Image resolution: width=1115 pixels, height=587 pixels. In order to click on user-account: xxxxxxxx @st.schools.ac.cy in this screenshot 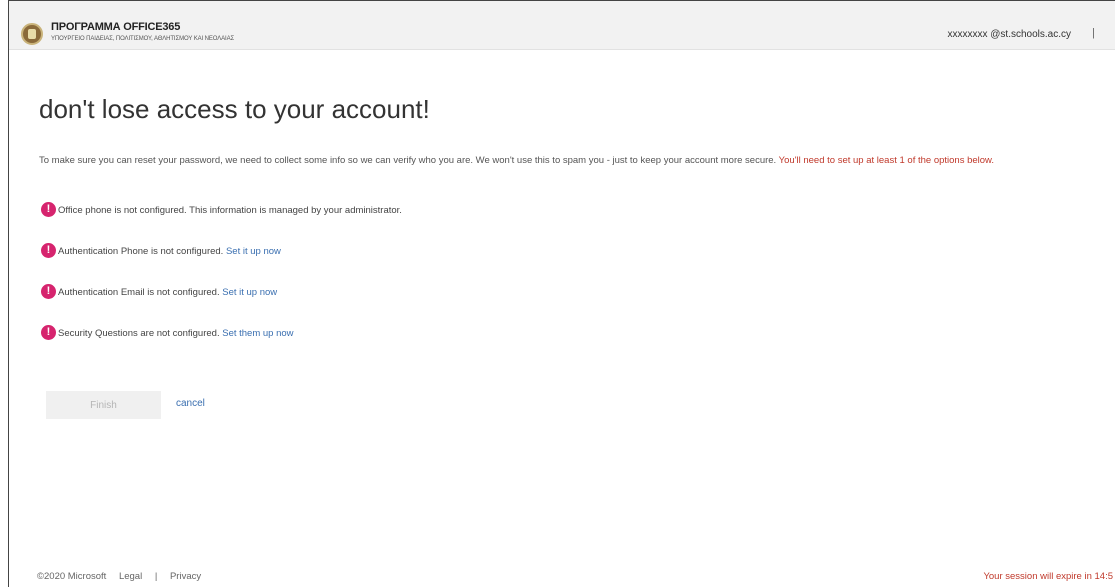, I will do `click(1009, 34)`.